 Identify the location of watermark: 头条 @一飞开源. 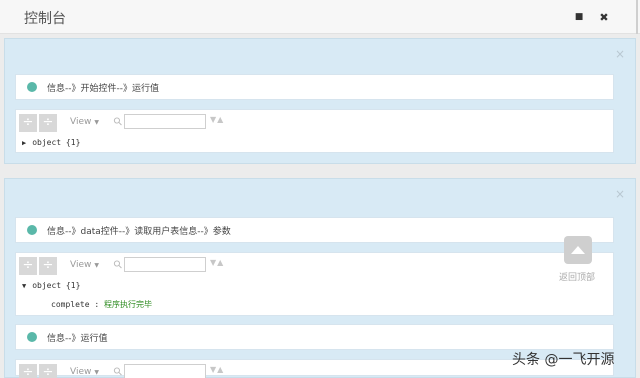
(563, 360).